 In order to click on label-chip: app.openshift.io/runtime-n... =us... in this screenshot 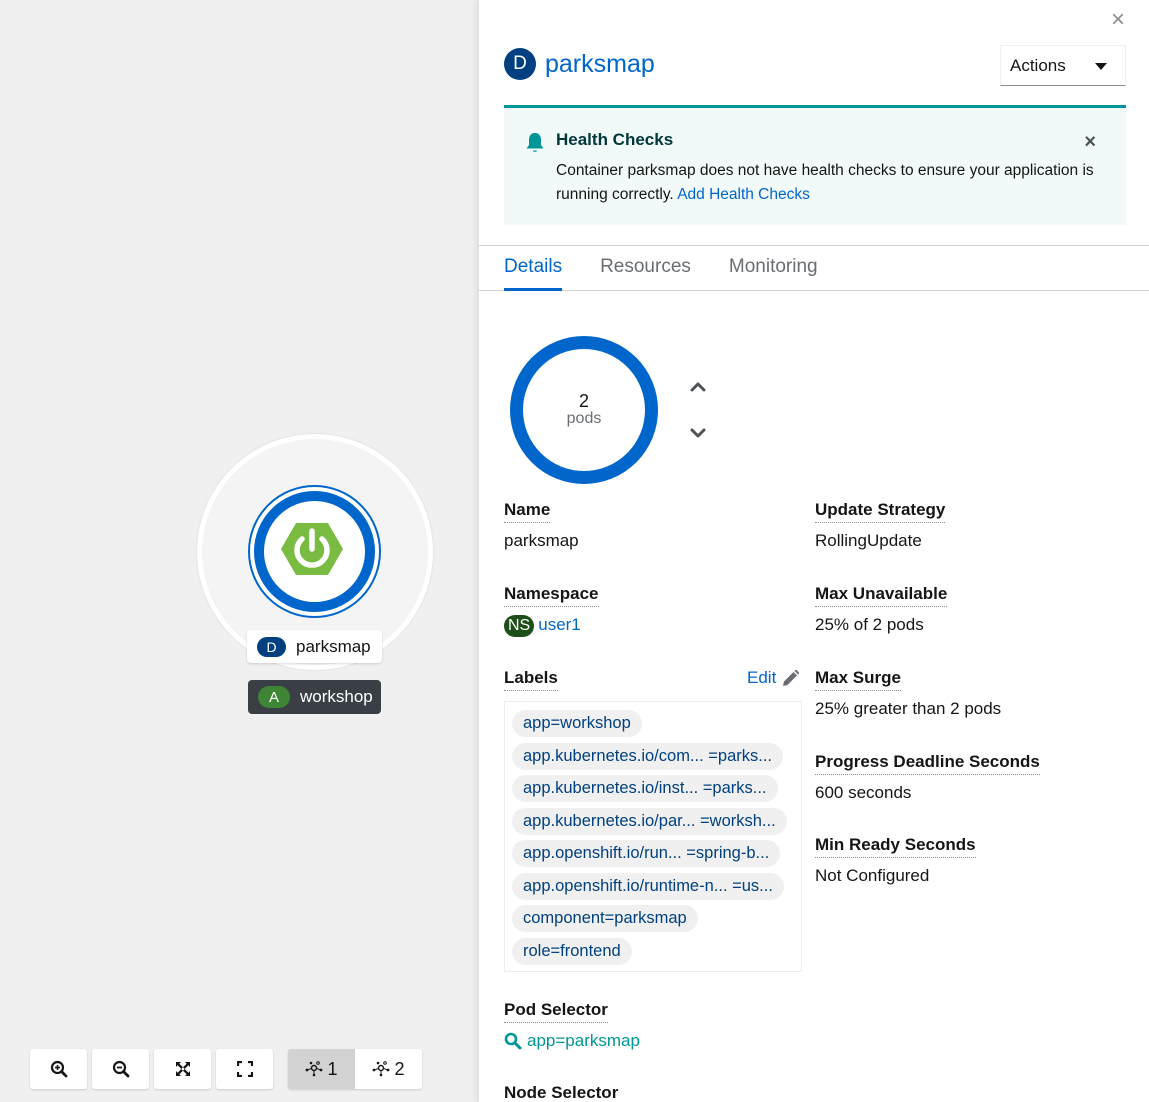, I will do `click(648, 886)`.